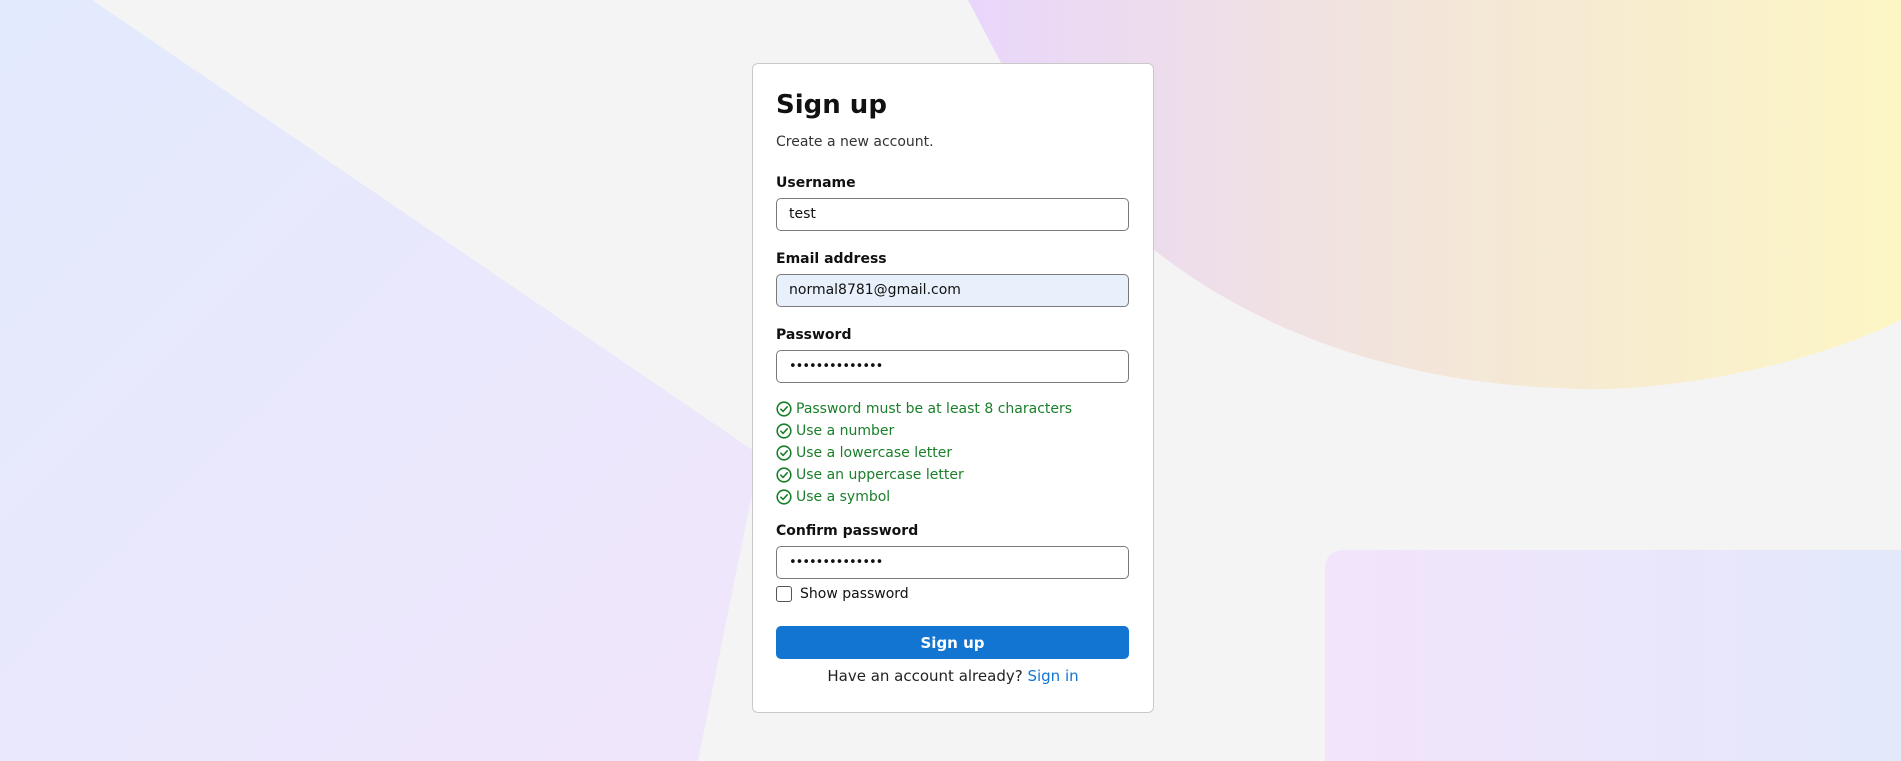 The height and width of the screenshot is (761, 1901). Describe the element at coordinates (925, 676) in the screenshot. I see `signin-prompt-text: Have an account already?` at that location.